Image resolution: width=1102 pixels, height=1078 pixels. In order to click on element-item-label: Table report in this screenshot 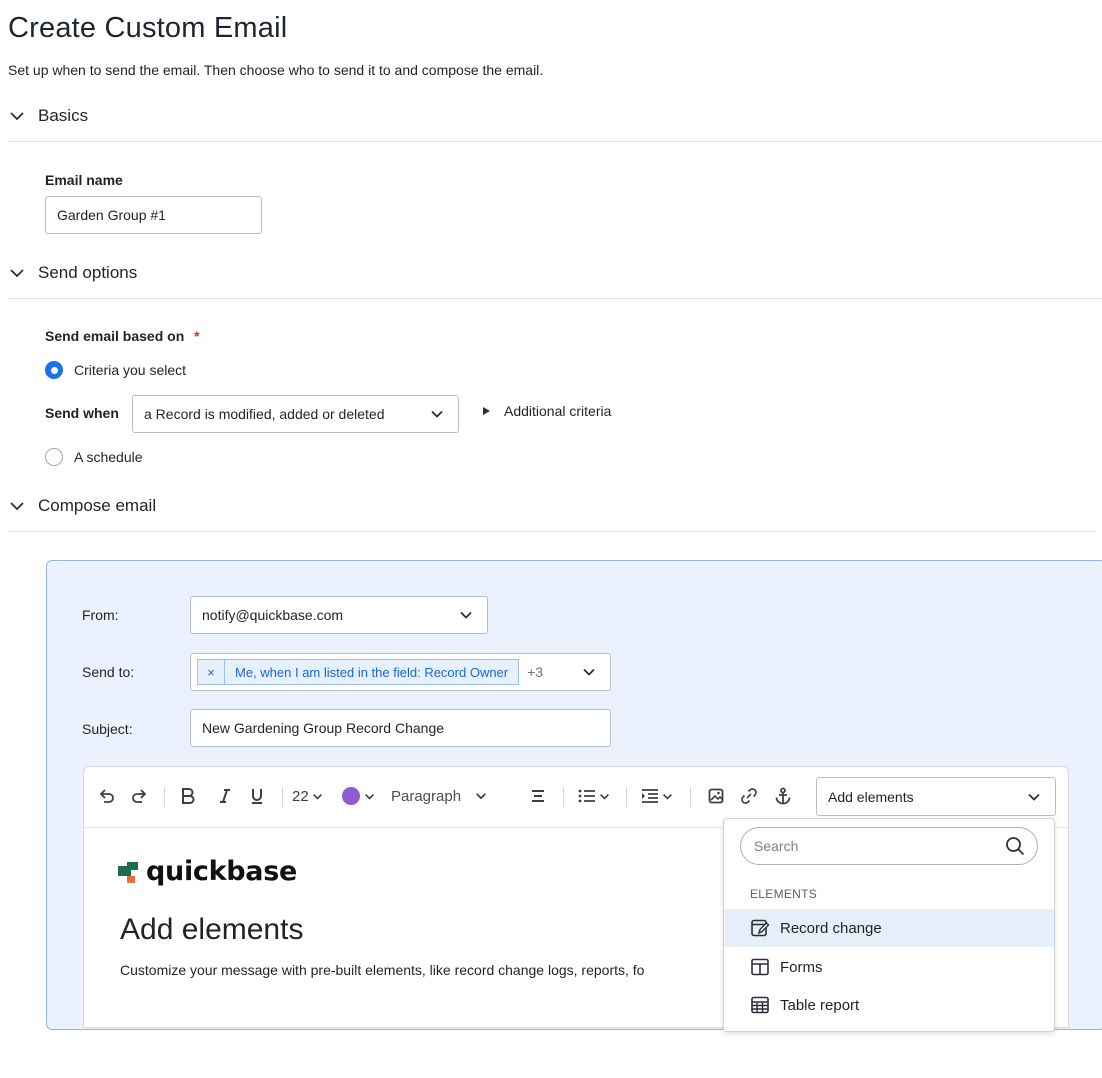, I will do `click(820, 1005)`.